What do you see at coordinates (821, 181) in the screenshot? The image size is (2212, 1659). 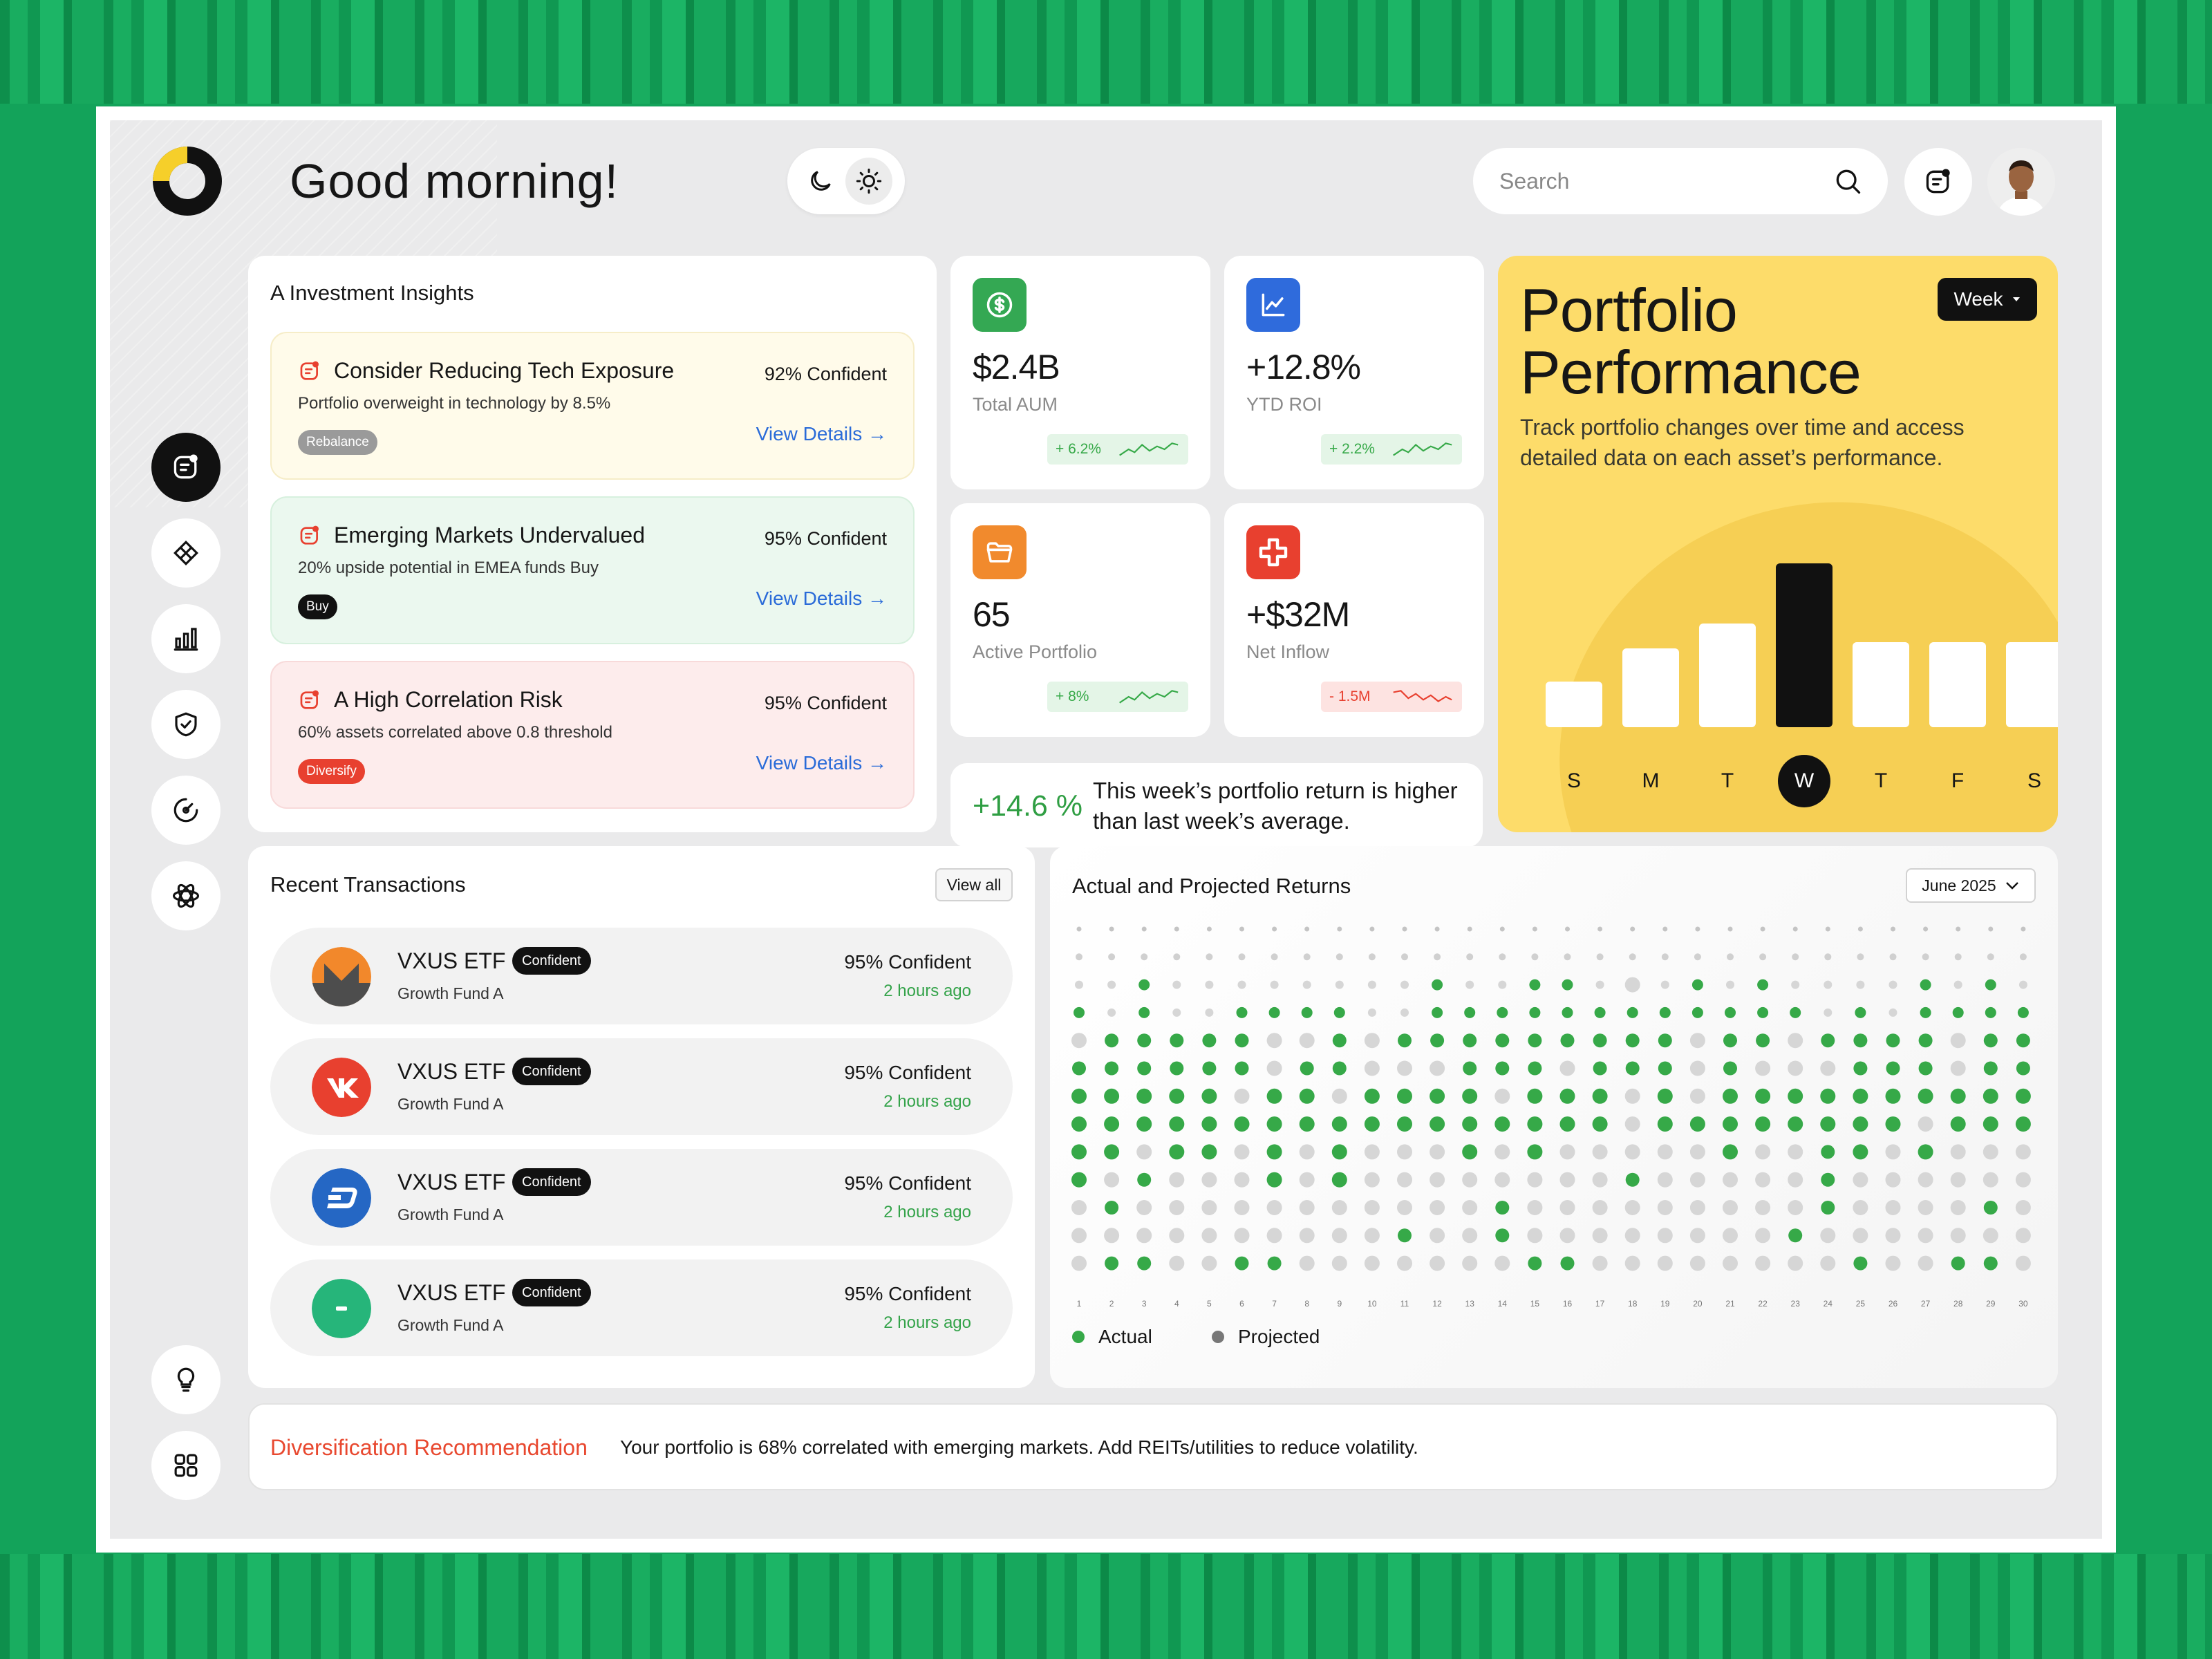 I see `moon-icon` at bounding box center [821, 181].